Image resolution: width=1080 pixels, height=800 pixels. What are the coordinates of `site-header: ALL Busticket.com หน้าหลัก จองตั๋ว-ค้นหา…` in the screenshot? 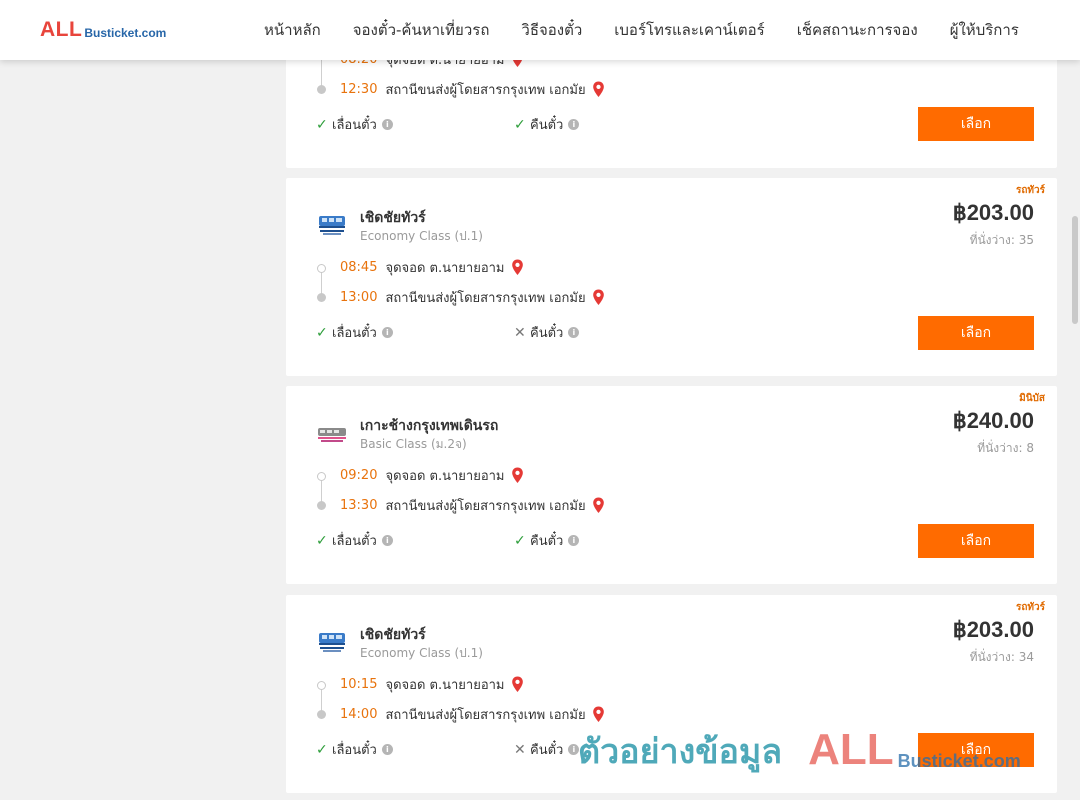 It's located at (540, 30).